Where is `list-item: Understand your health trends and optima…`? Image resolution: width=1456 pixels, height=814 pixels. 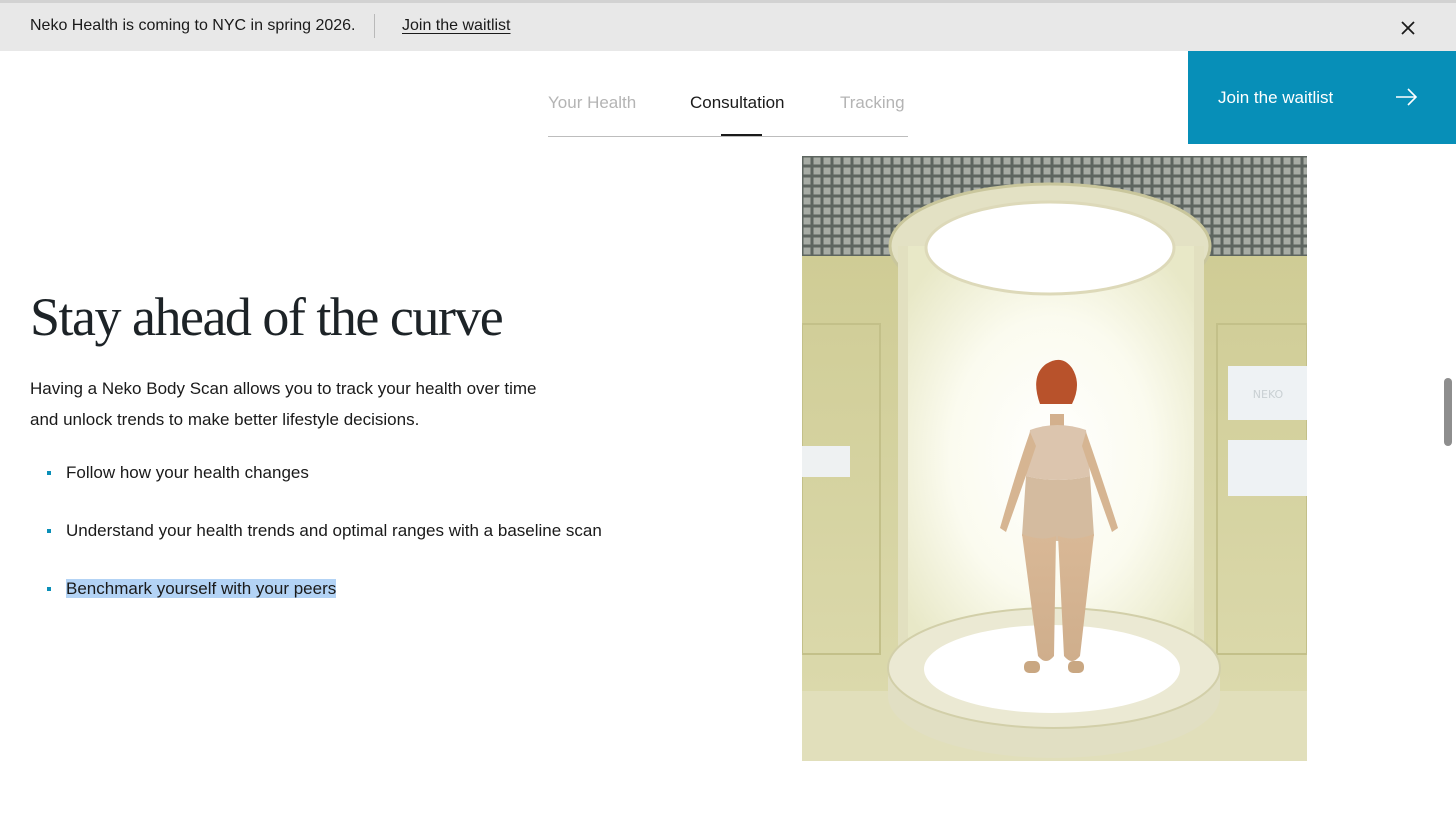 list-item: Understand your health trends and optima… is located at coordinates (320, 530).